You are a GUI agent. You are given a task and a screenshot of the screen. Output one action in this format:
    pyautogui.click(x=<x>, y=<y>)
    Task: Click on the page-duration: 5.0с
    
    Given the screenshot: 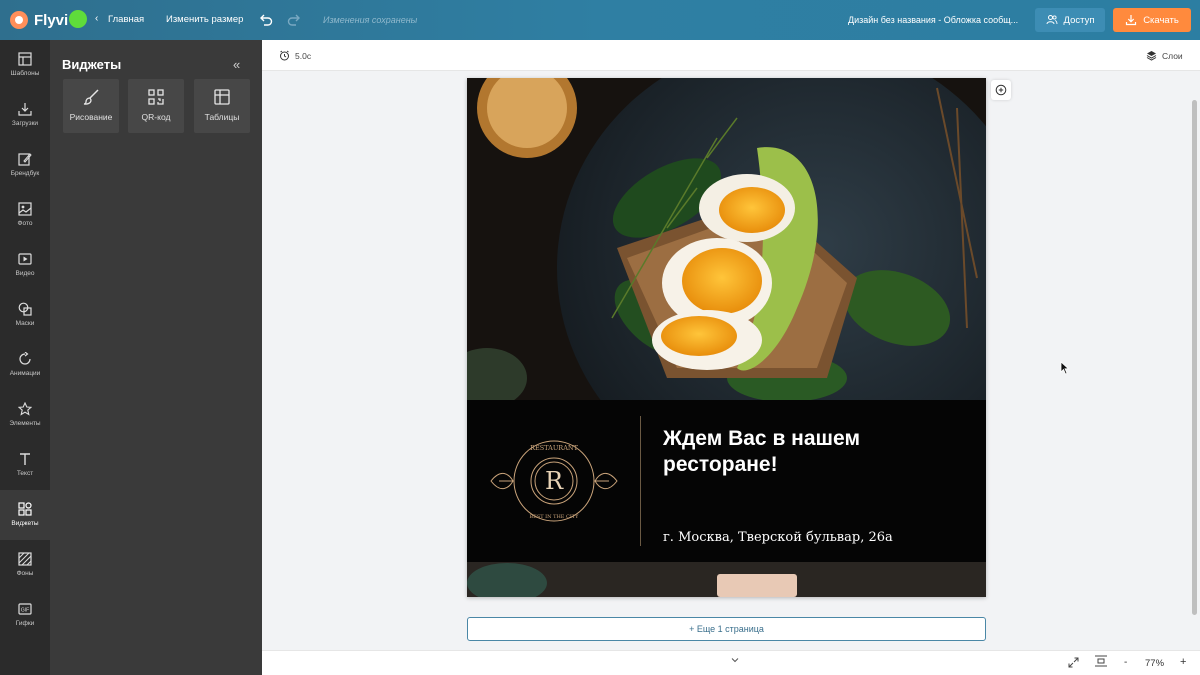 What is the action you would take?
    pyautogui.click(x=295, y=55)
    